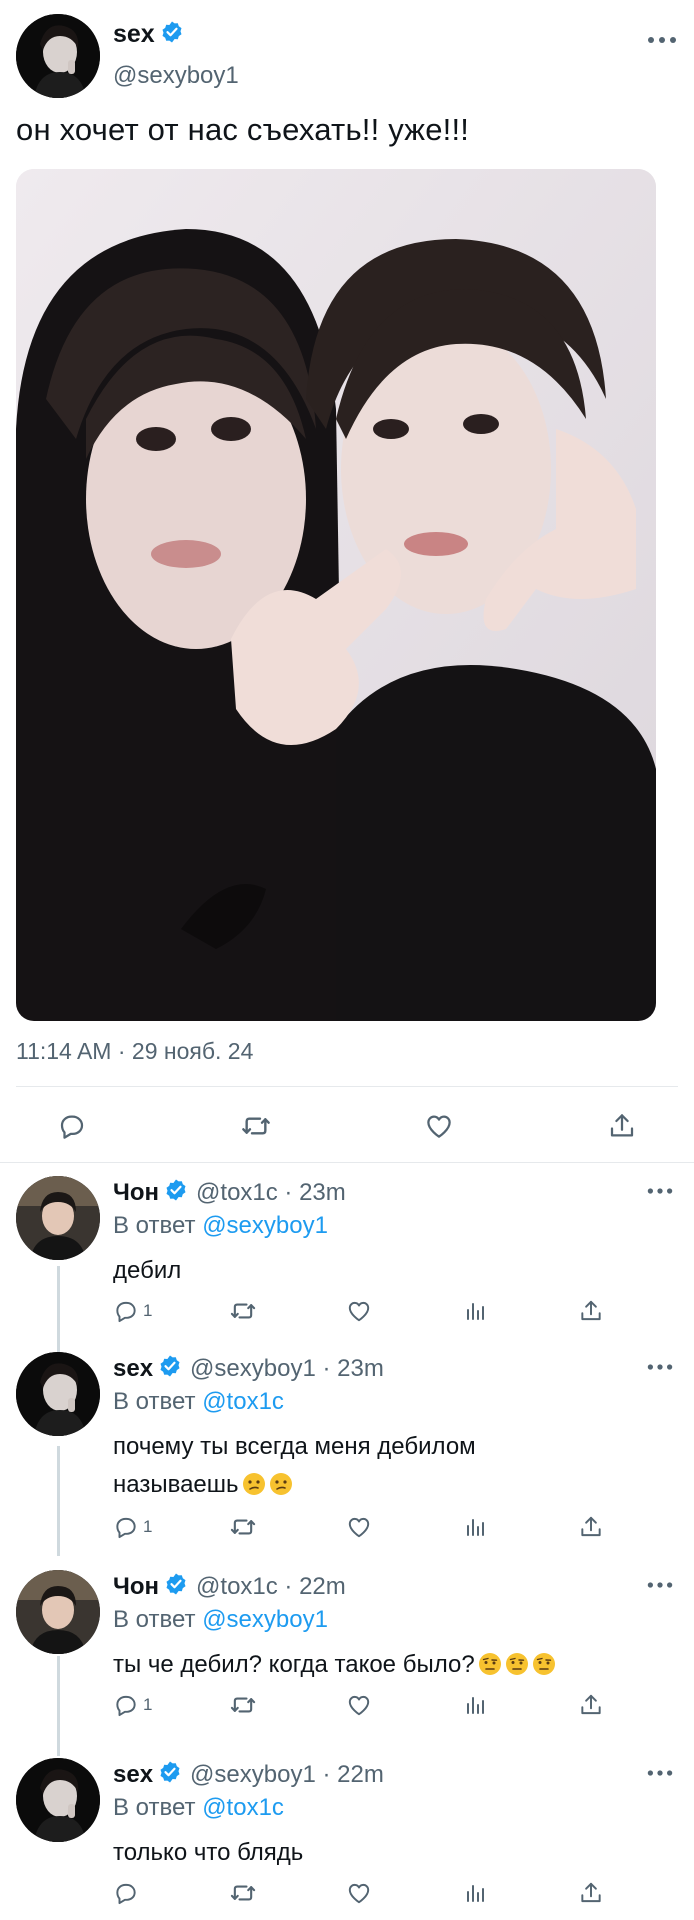  I want to click on reply-text-content: ты че дебил? когда такое было?, so click(294, 1664).